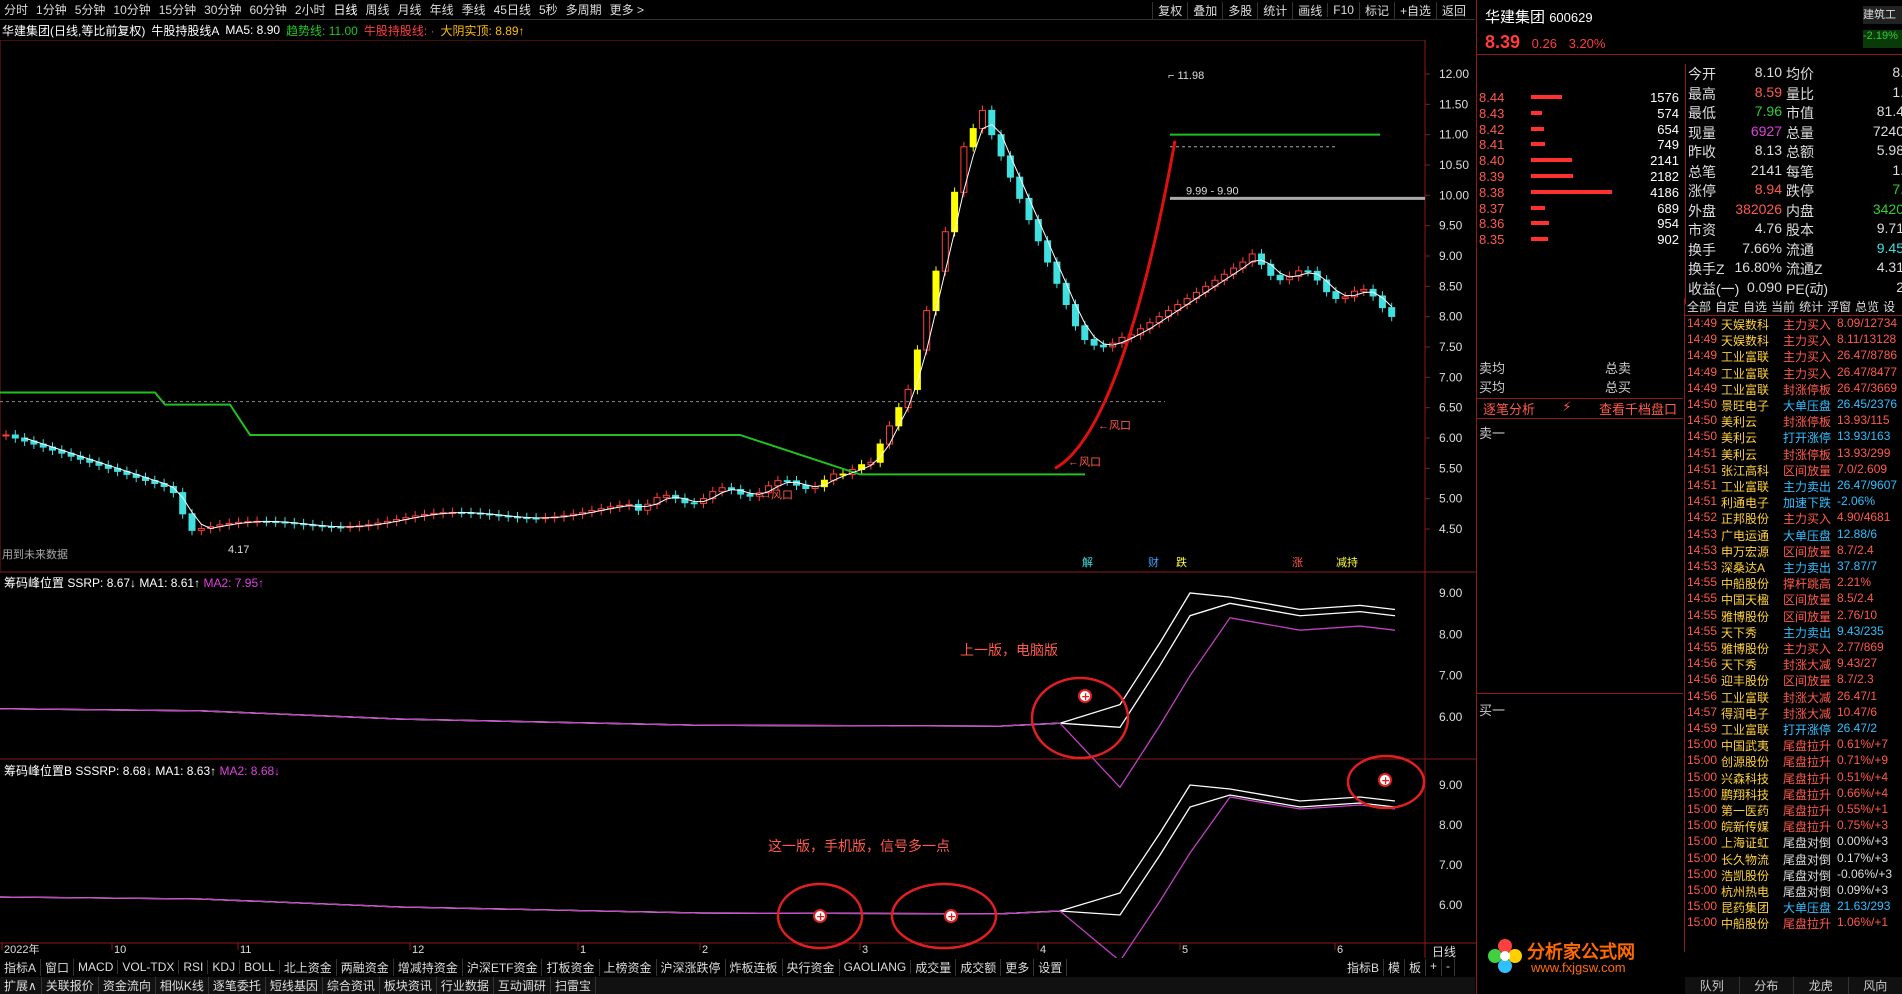 This screenshot has height=994, width=1902. I want to click on tab-timeframe: 月线, so click(410, 9).